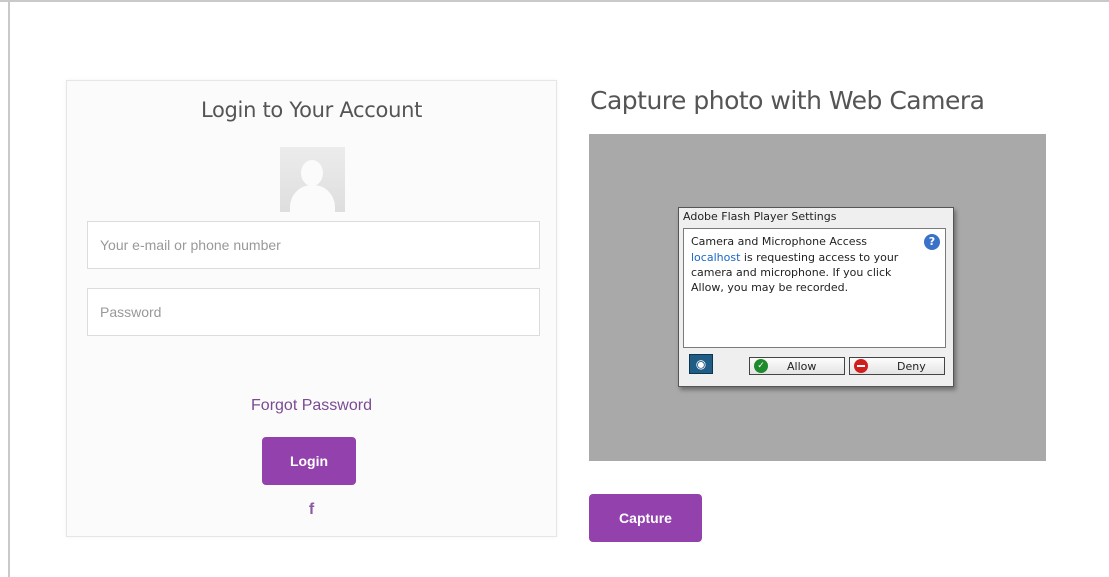 This screenshot has width=1109, height=577. What do you see at coordinates (802, 366) in the screenshot?
I see `allow-label: Allow` at bounding box center [802, 366].